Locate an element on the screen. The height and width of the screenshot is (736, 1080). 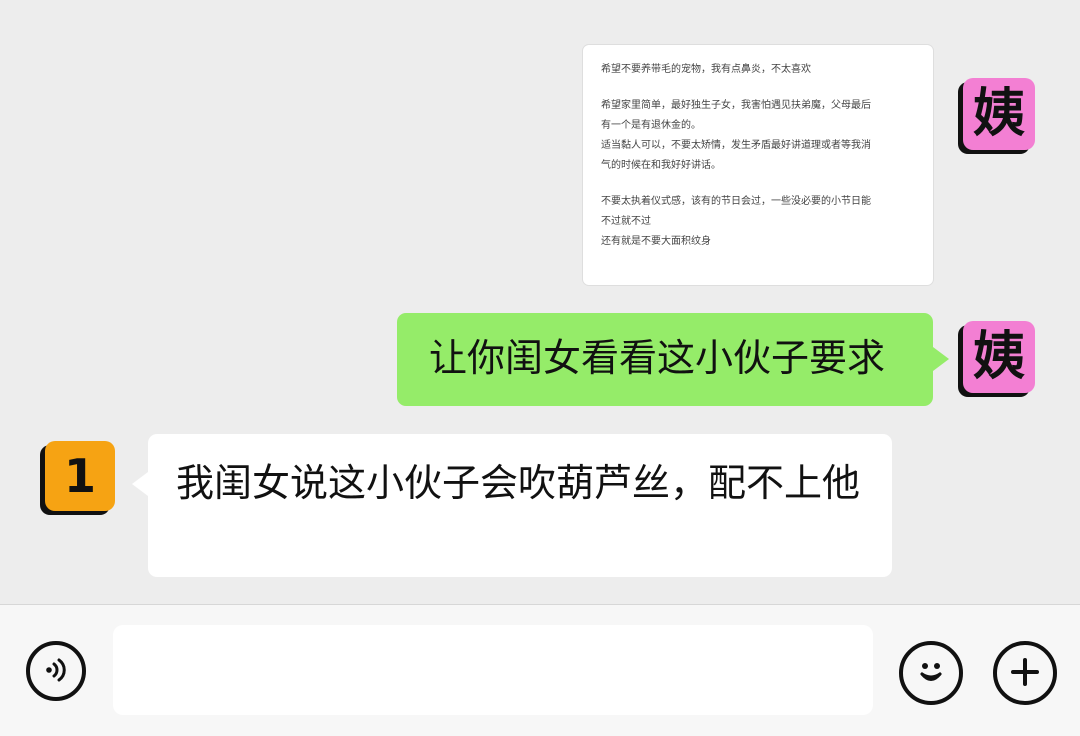
image-text-line: 气的时候在和我好好讲话。 is located at coordinates (661, 165).